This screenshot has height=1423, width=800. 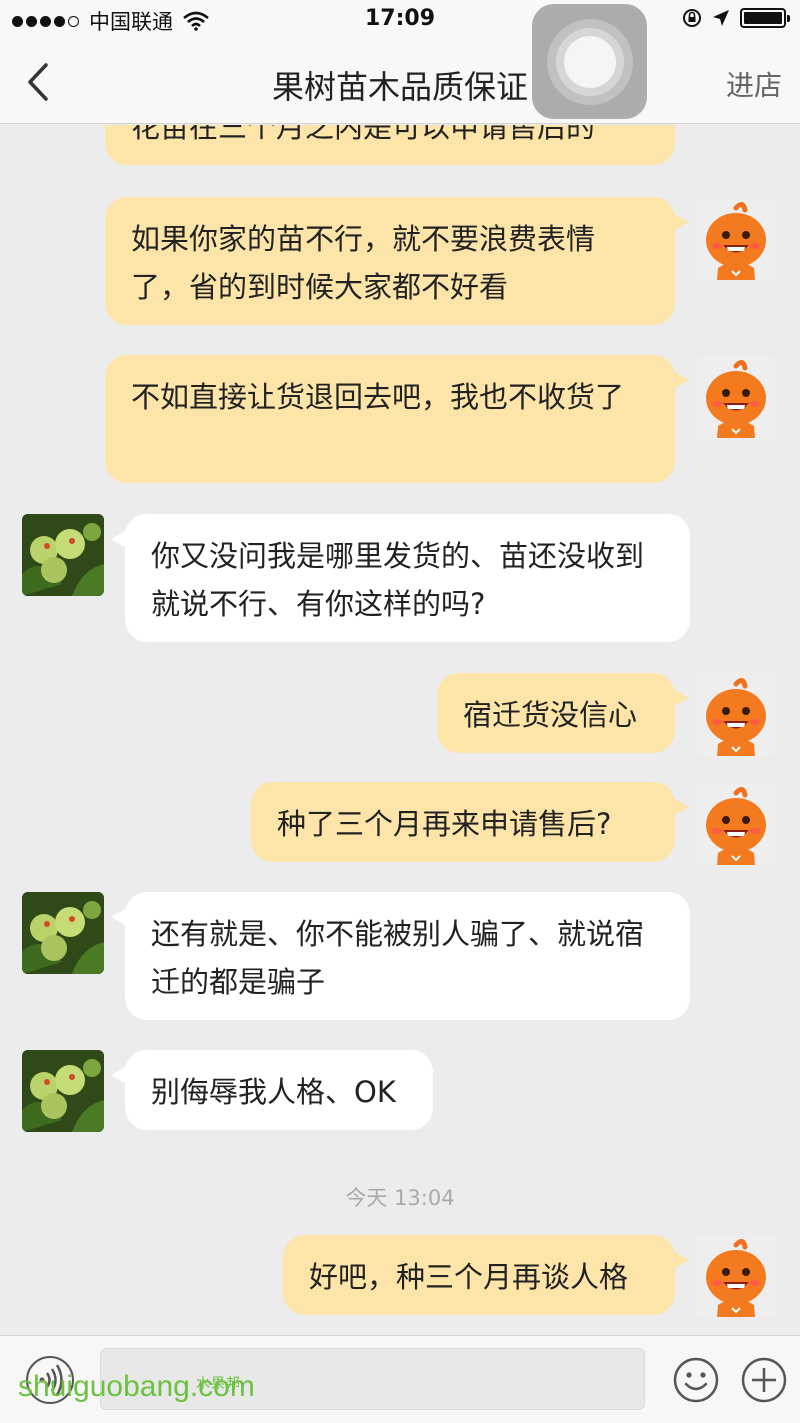 What do you see at coordinates (486, 1275) in the screenshot?
I see `chat-bubble-me: 好吧，种三个月再谈人格` at bounding box center [486, 1275].